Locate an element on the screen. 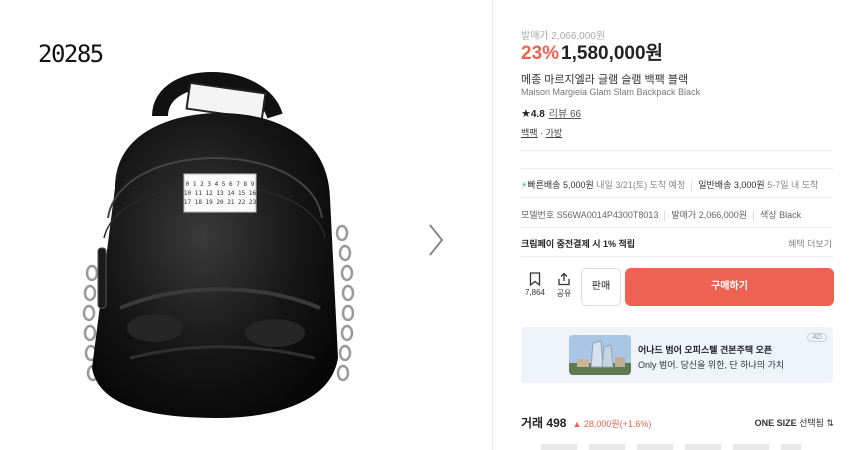  price-change: ▲ 28,000원(+1.6%) is located at coordinates (612, 424).